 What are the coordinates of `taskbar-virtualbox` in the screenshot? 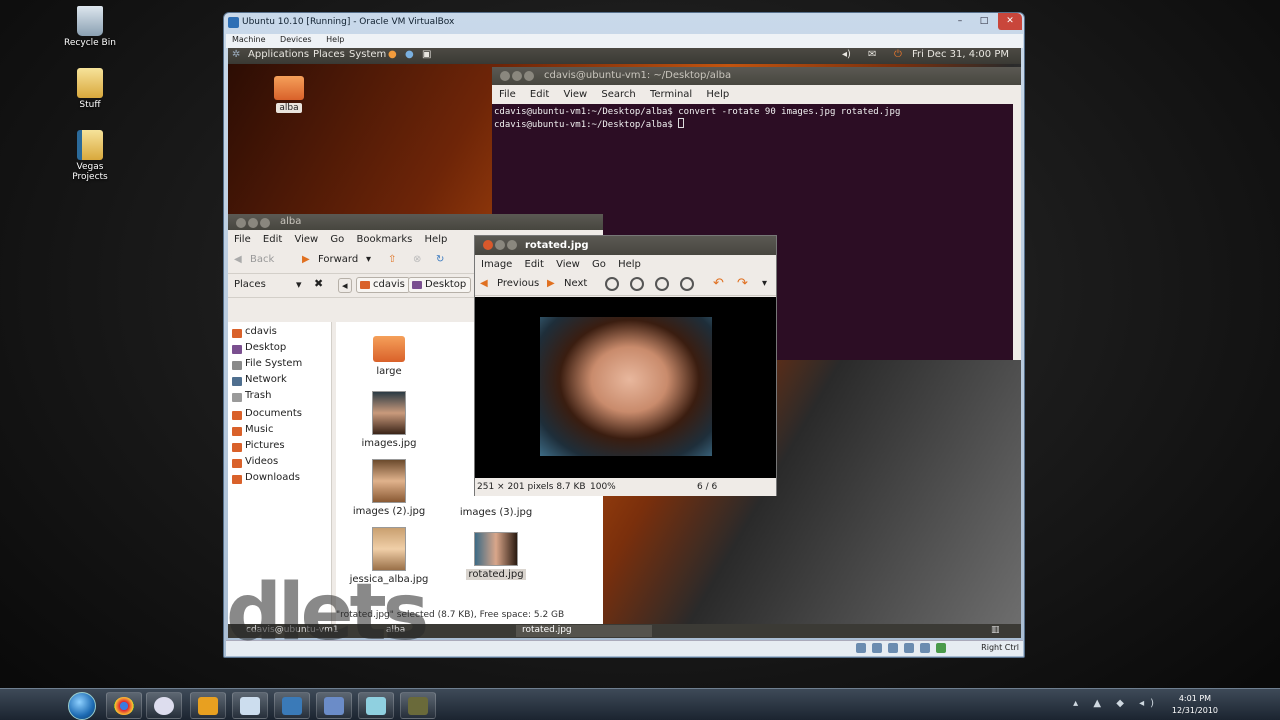 It's located at (334, 705).